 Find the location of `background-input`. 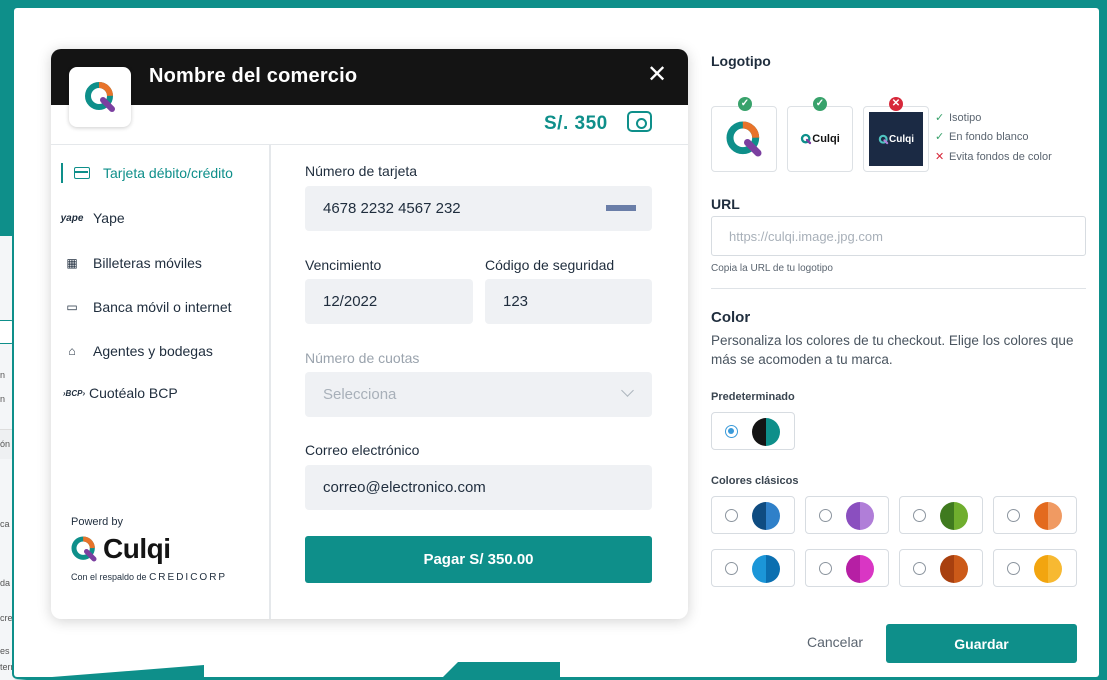

background-input is located at coordinates (7, 332).